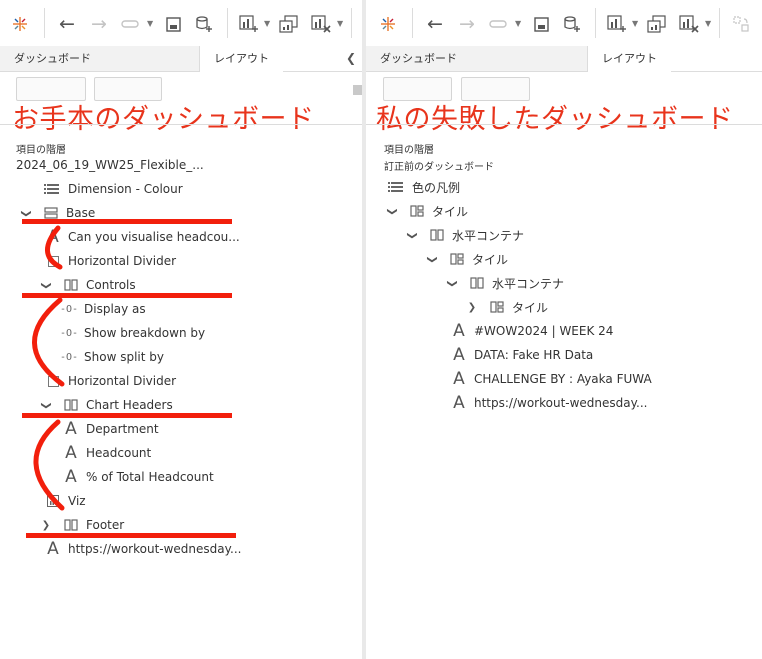 The height and width of the screenshot is (659, 762). What do you see at coordinates (541, 24) in the screenshot?
I see `save-icon` at bounding box center [541, 24].